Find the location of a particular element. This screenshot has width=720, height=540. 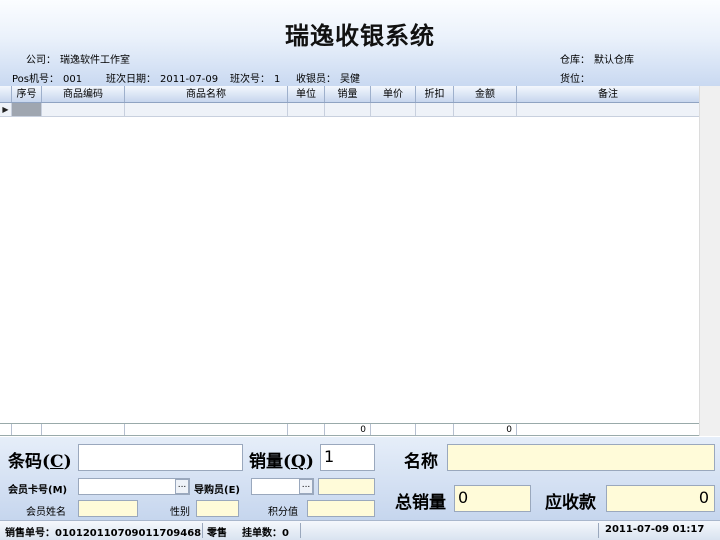

points-label: 积分值 is located at coordinates (283, 512).